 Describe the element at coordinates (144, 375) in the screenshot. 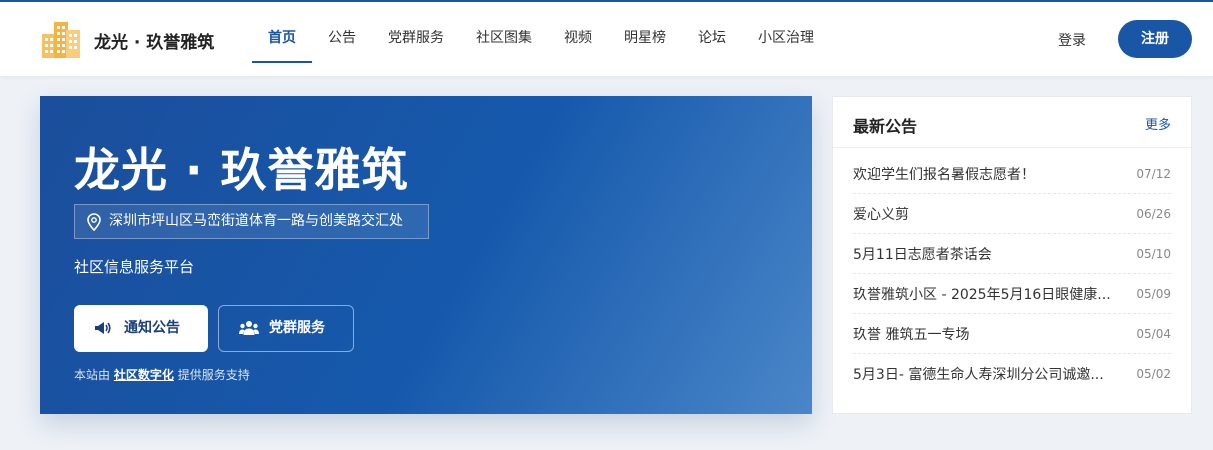

I see `powered-link: 社区数字化` at that location.